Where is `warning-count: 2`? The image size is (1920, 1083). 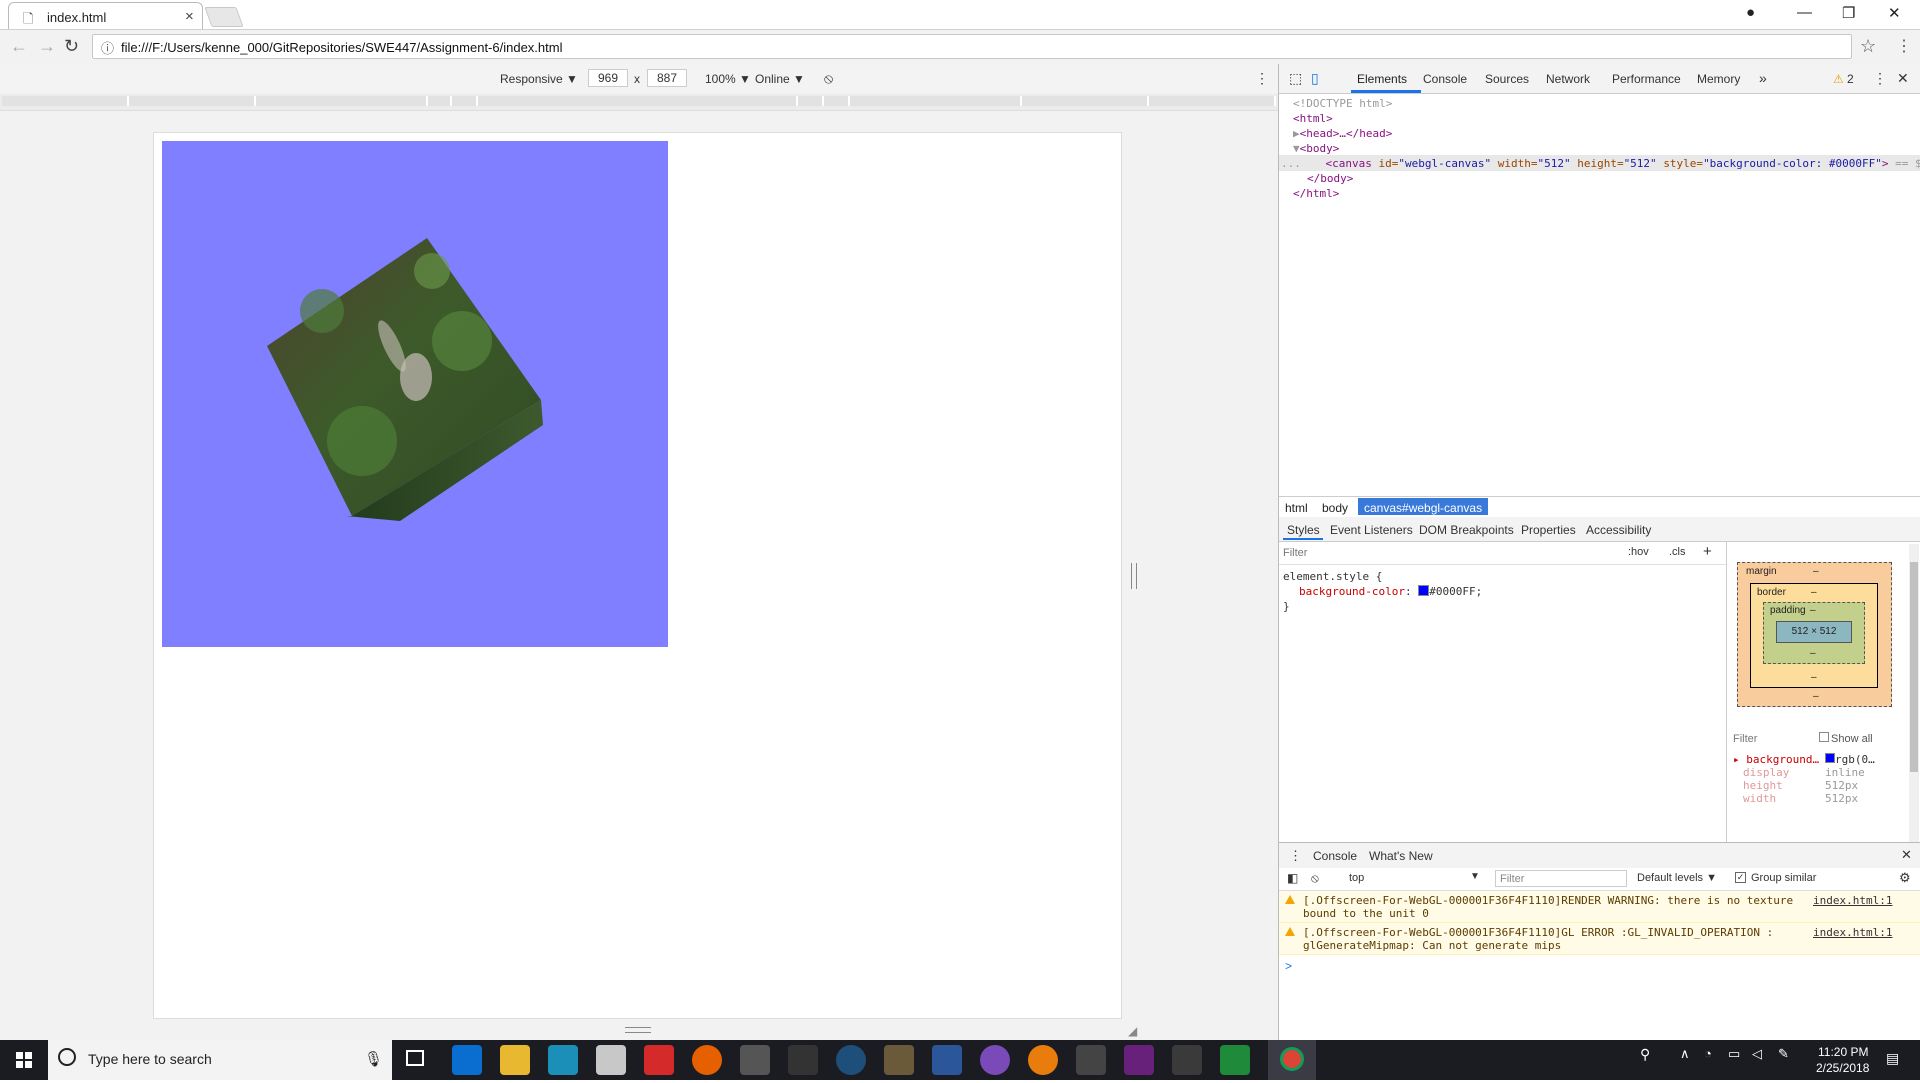
warning-count: 2 is located at coordinates (1850, 79).